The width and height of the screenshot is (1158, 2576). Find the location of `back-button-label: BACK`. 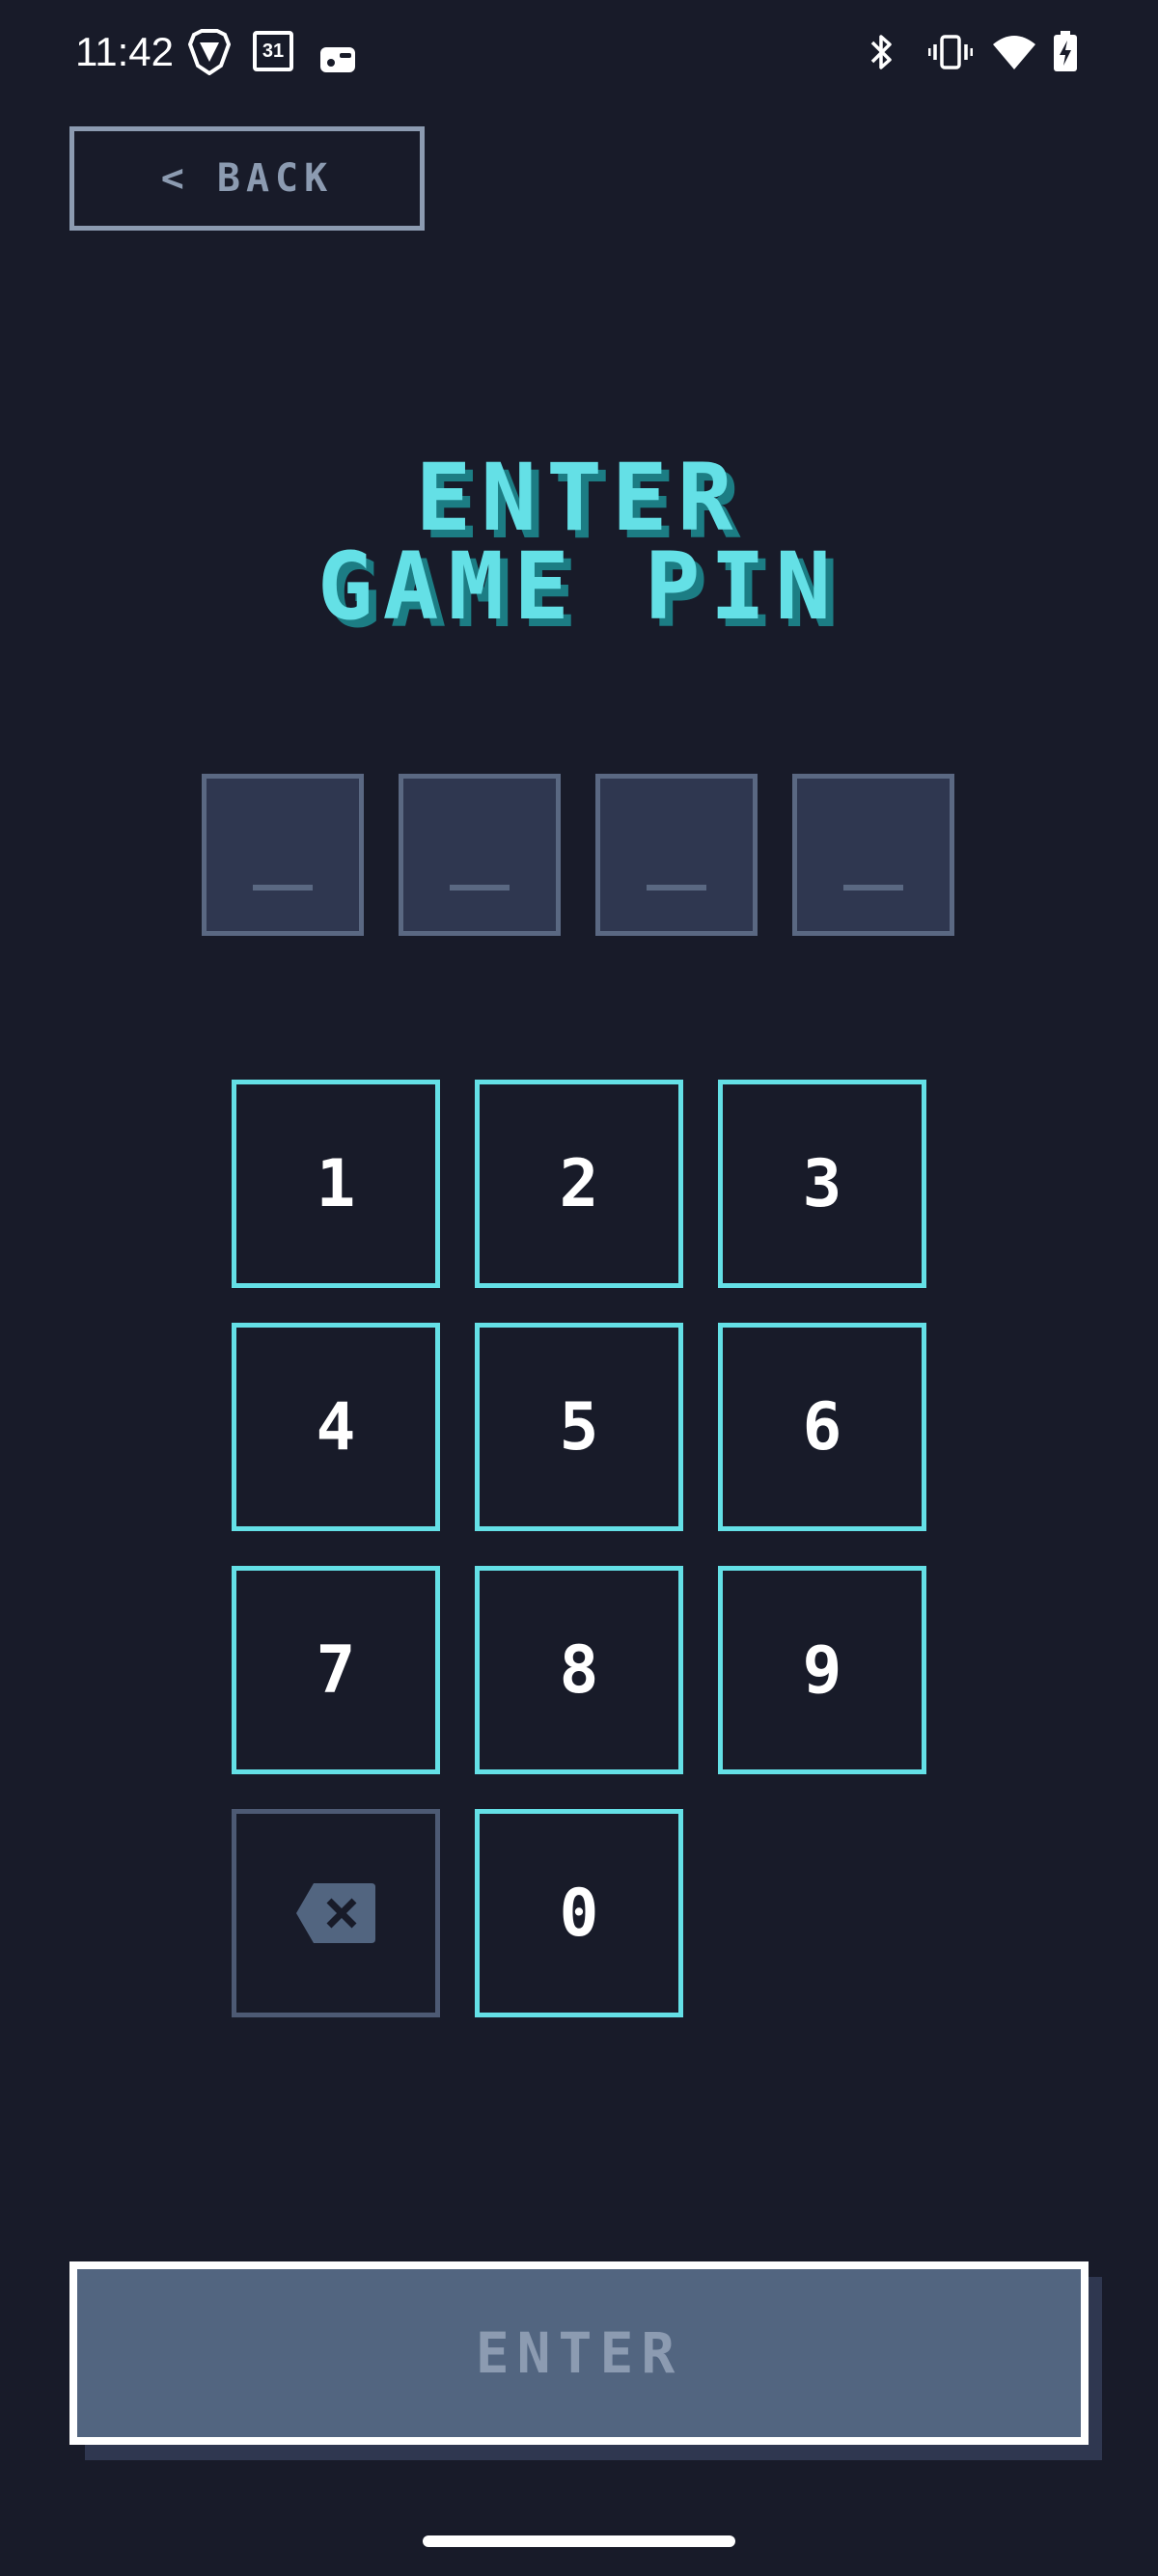

back-button-label: BACK is located at coordinates (275, 178).